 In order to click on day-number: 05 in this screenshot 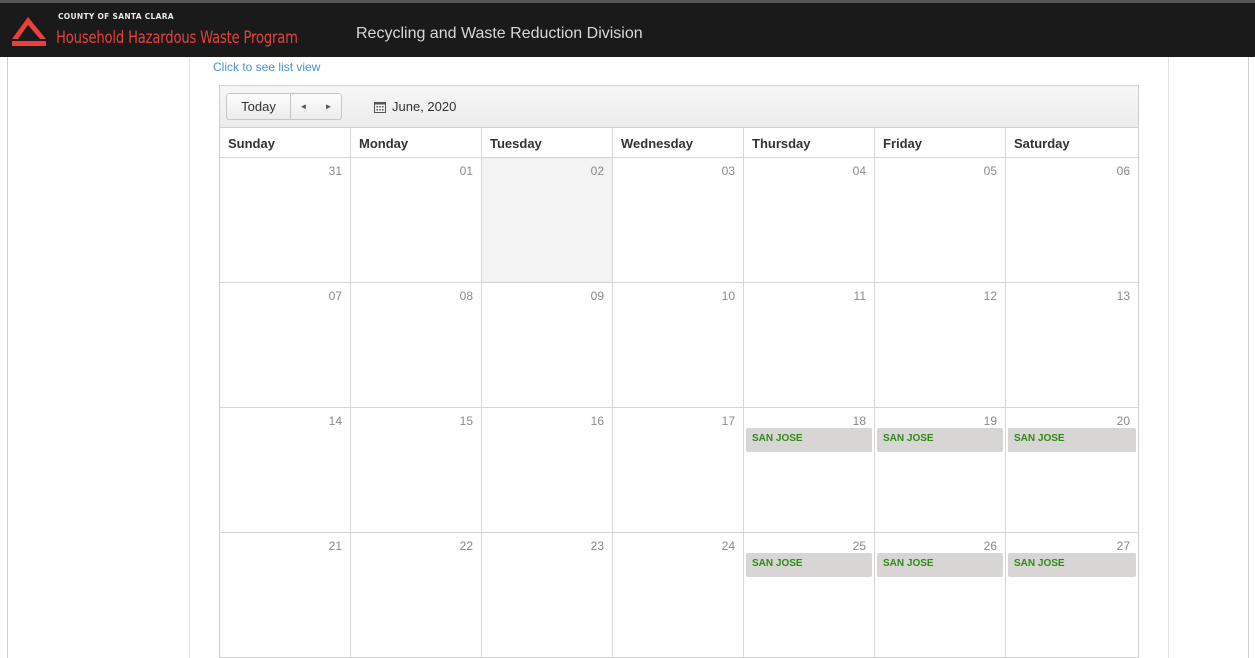, I will do `click(990, 171)`.